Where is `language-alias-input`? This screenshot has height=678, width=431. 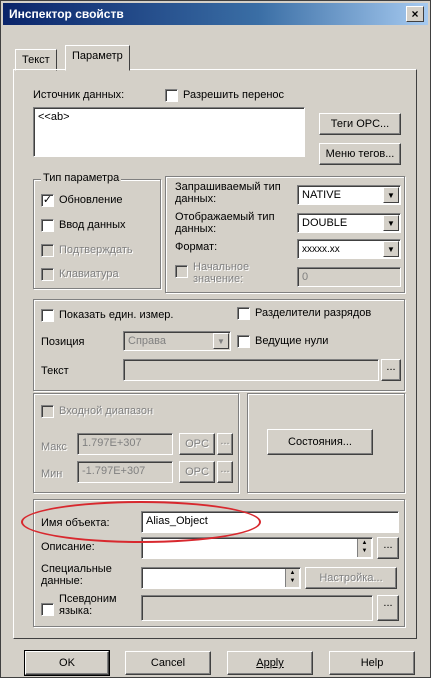 language-alias-input is located at coordinates (257, 608).